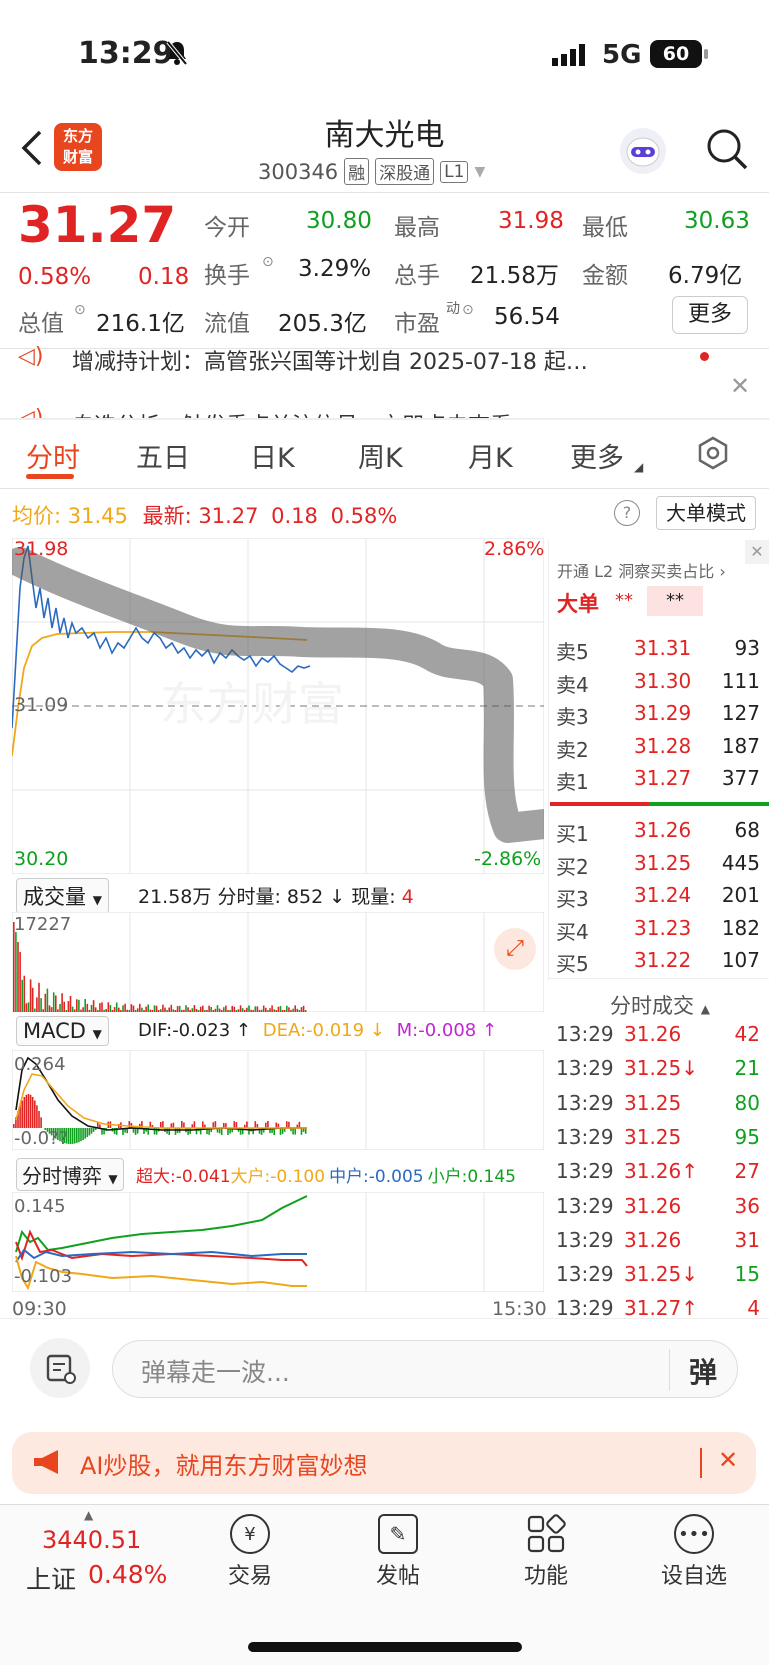 The width and height of the screenshot is (769, 1665). I want to click on ask-row: 卖5 31.31 93, so click(658, 651).